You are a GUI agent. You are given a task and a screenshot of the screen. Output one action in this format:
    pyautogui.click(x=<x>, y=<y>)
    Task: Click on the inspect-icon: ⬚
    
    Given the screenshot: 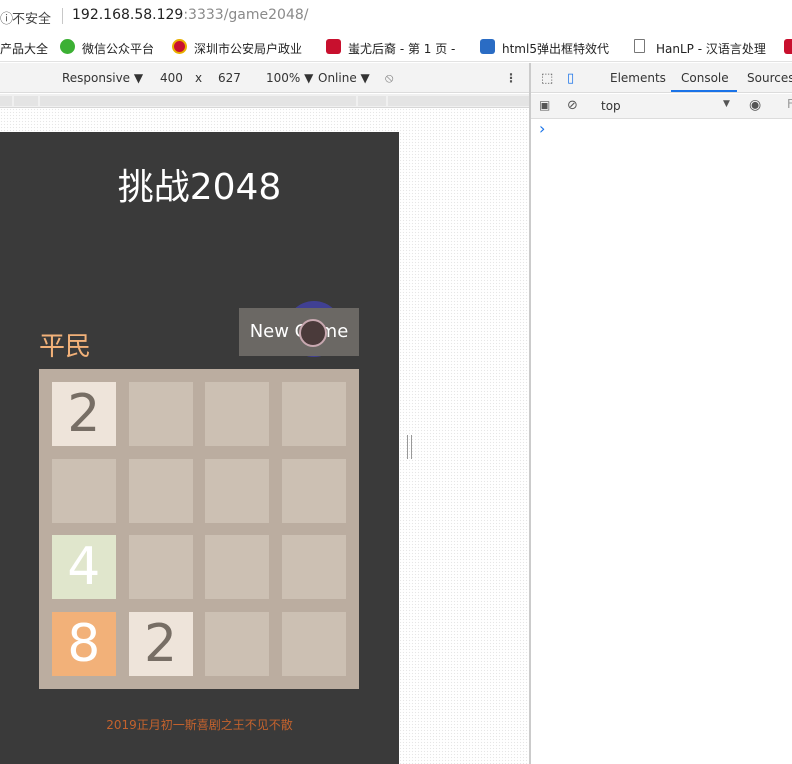 What is the action you would take?
    pyautogui.click(x=547, y=78)
    